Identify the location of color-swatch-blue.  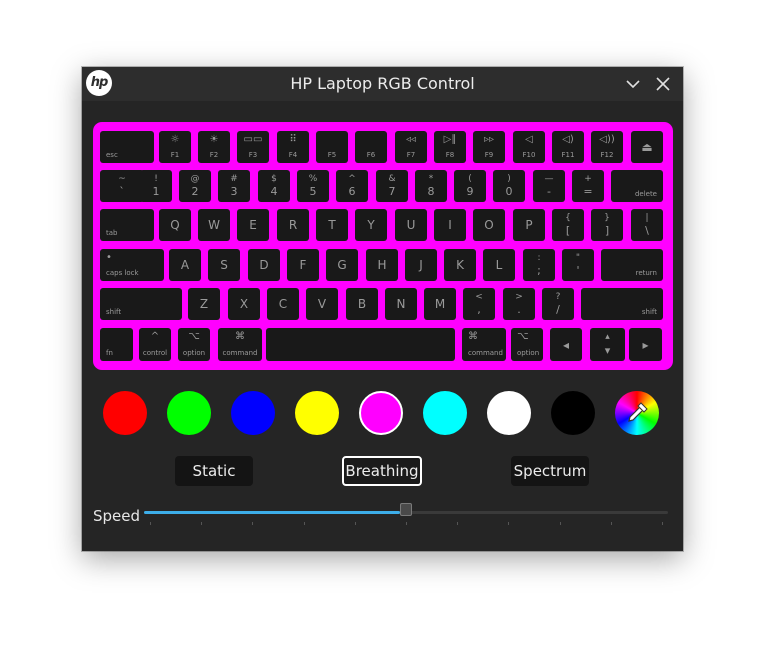
(253, 413).